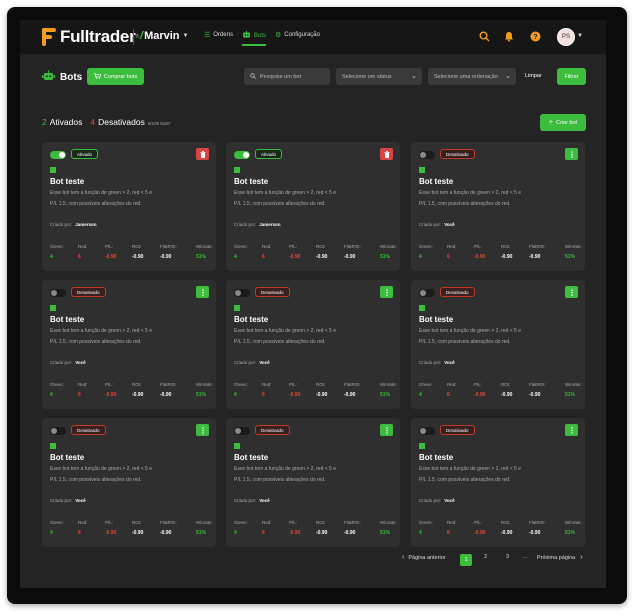 The height and width of the screenshot is (614, 636). Describe the element at coordinates (388, 522) in the screenshot. I see `stat-label: Winrate:` at that location.